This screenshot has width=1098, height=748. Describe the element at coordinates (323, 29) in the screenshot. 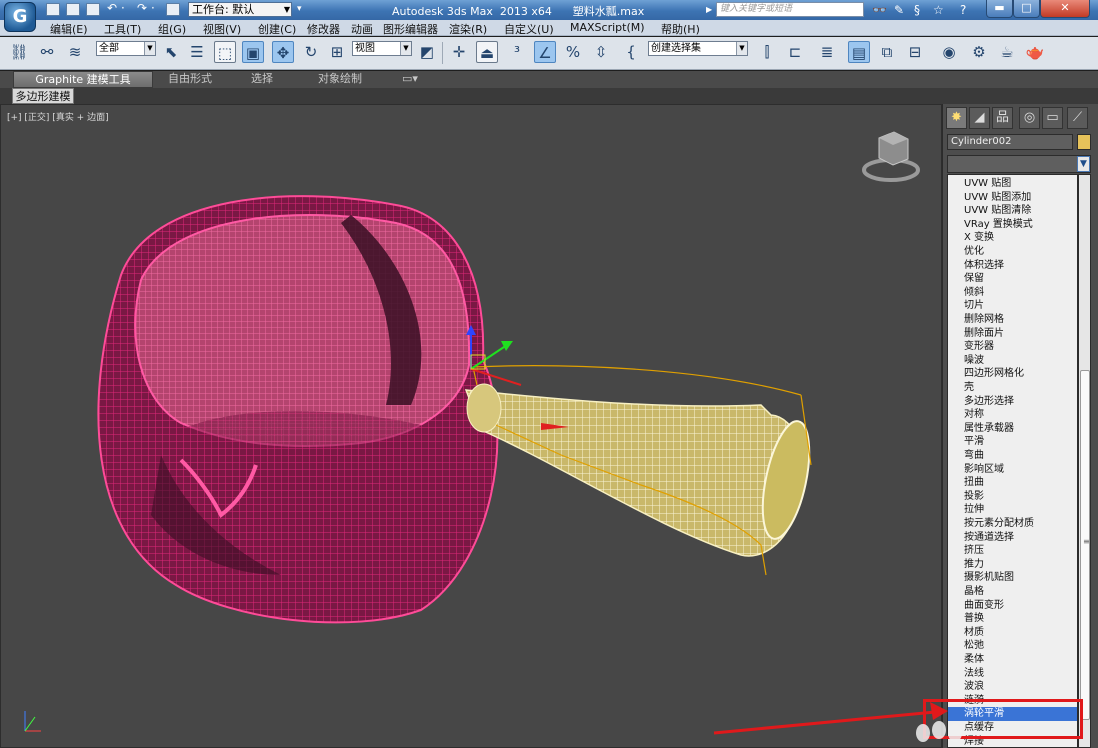

I see `menu-modifiers: 修改器` at that location.